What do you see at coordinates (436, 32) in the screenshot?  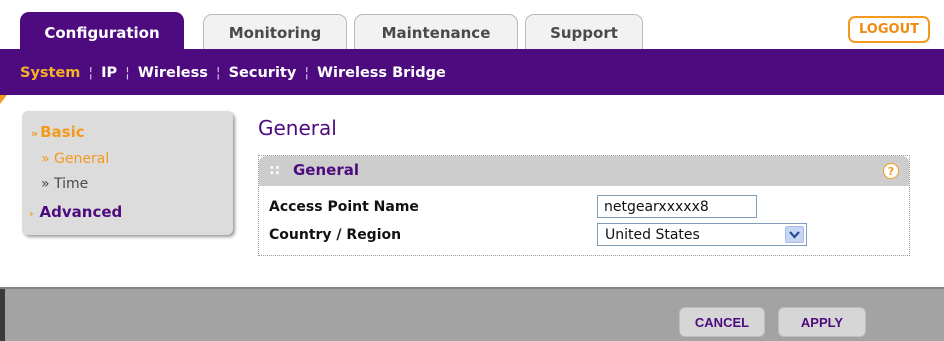 I see `tab-maintenance: Maintenance` at bounding box center [436, 32].